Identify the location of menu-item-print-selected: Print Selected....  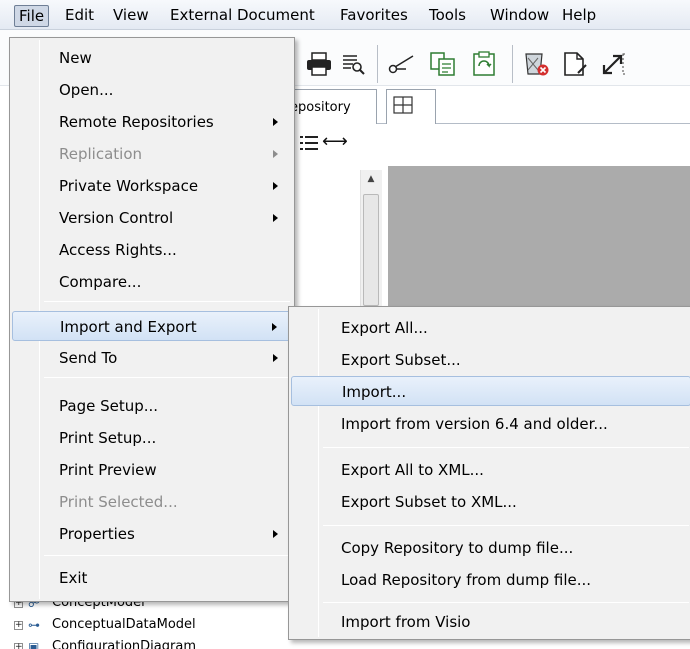
(152, 502).